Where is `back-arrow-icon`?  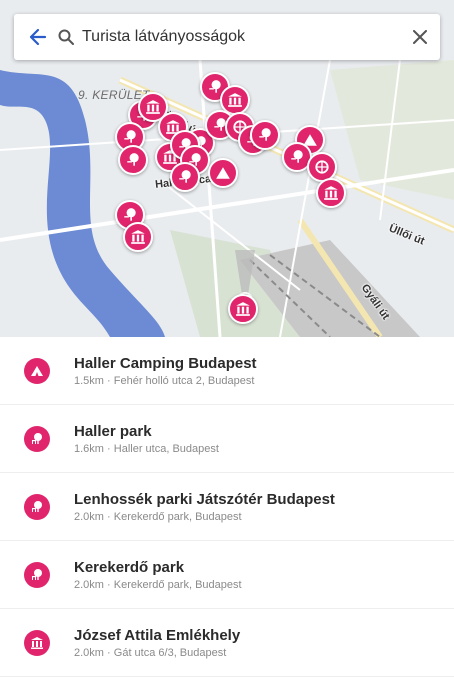
back-arrow-icon is located at coordinates (38, 37).